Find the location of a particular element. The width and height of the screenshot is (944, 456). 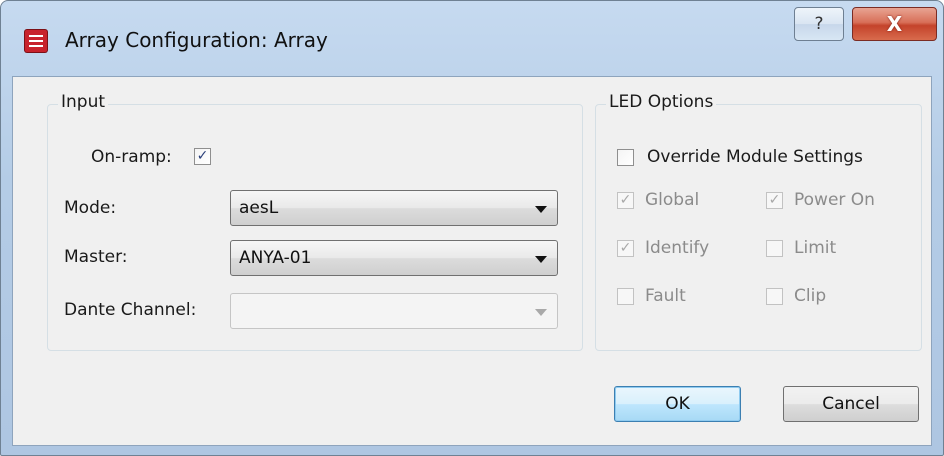

input-group-title: Input is located at coordinates (83, 102).